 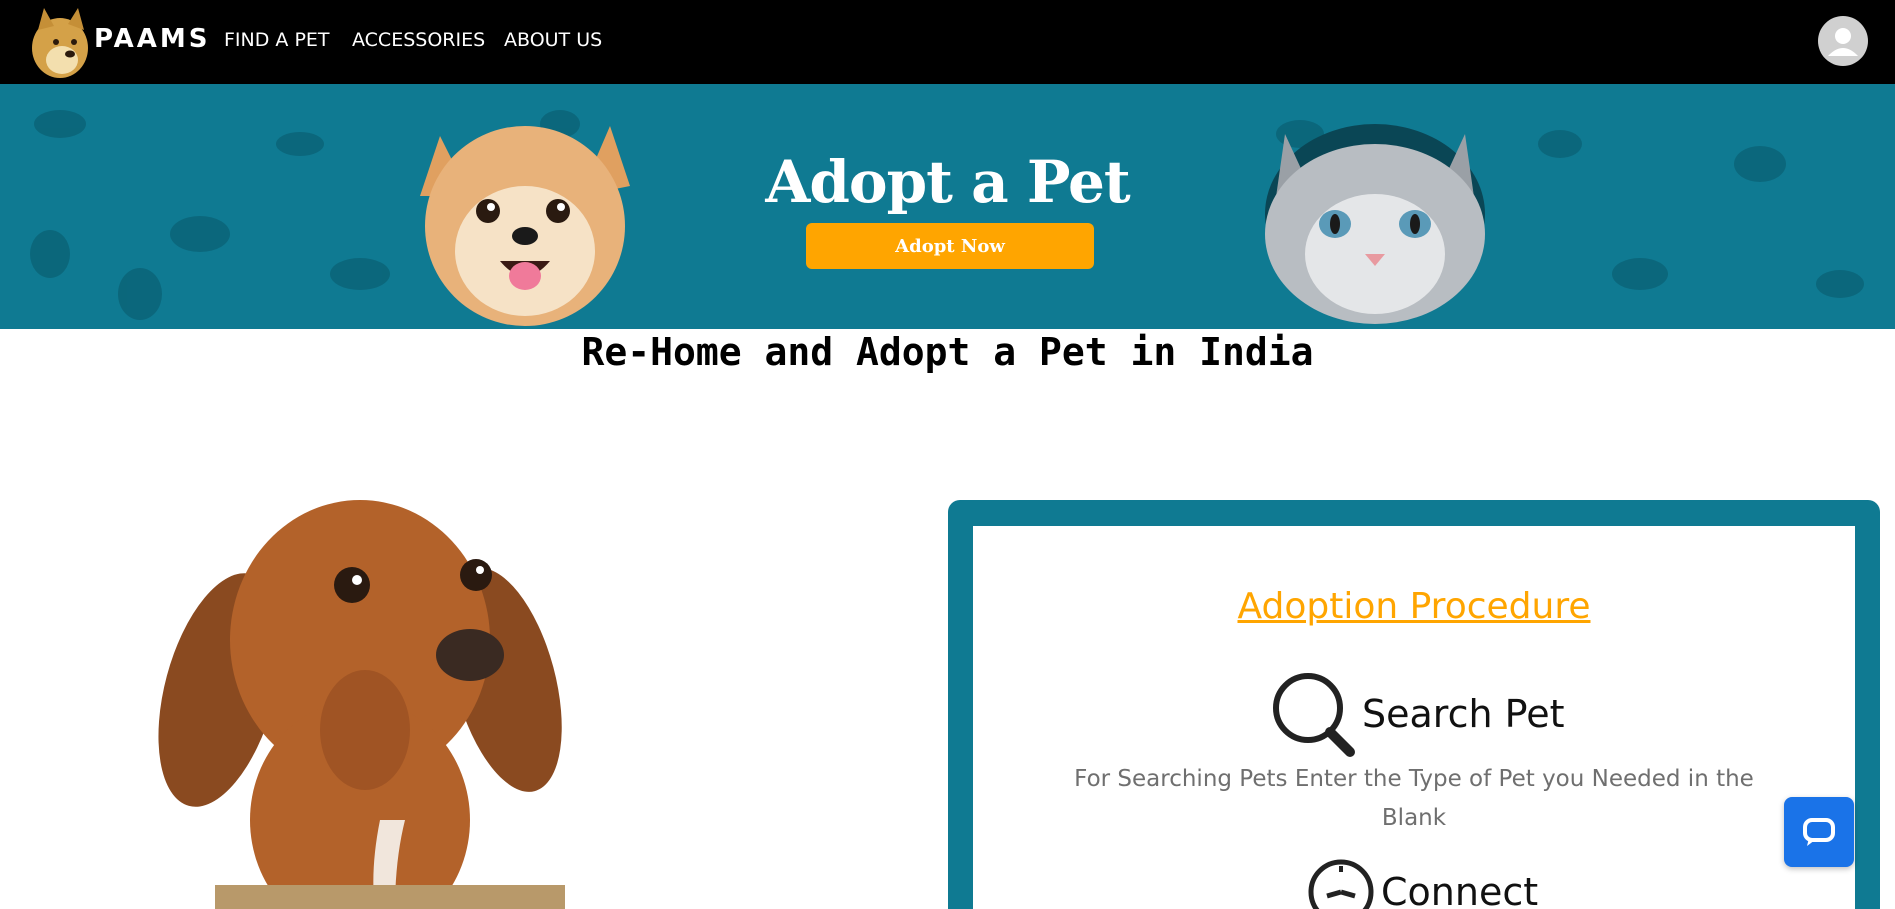 I want to click on user-icon, so click(x=1843, y=42).